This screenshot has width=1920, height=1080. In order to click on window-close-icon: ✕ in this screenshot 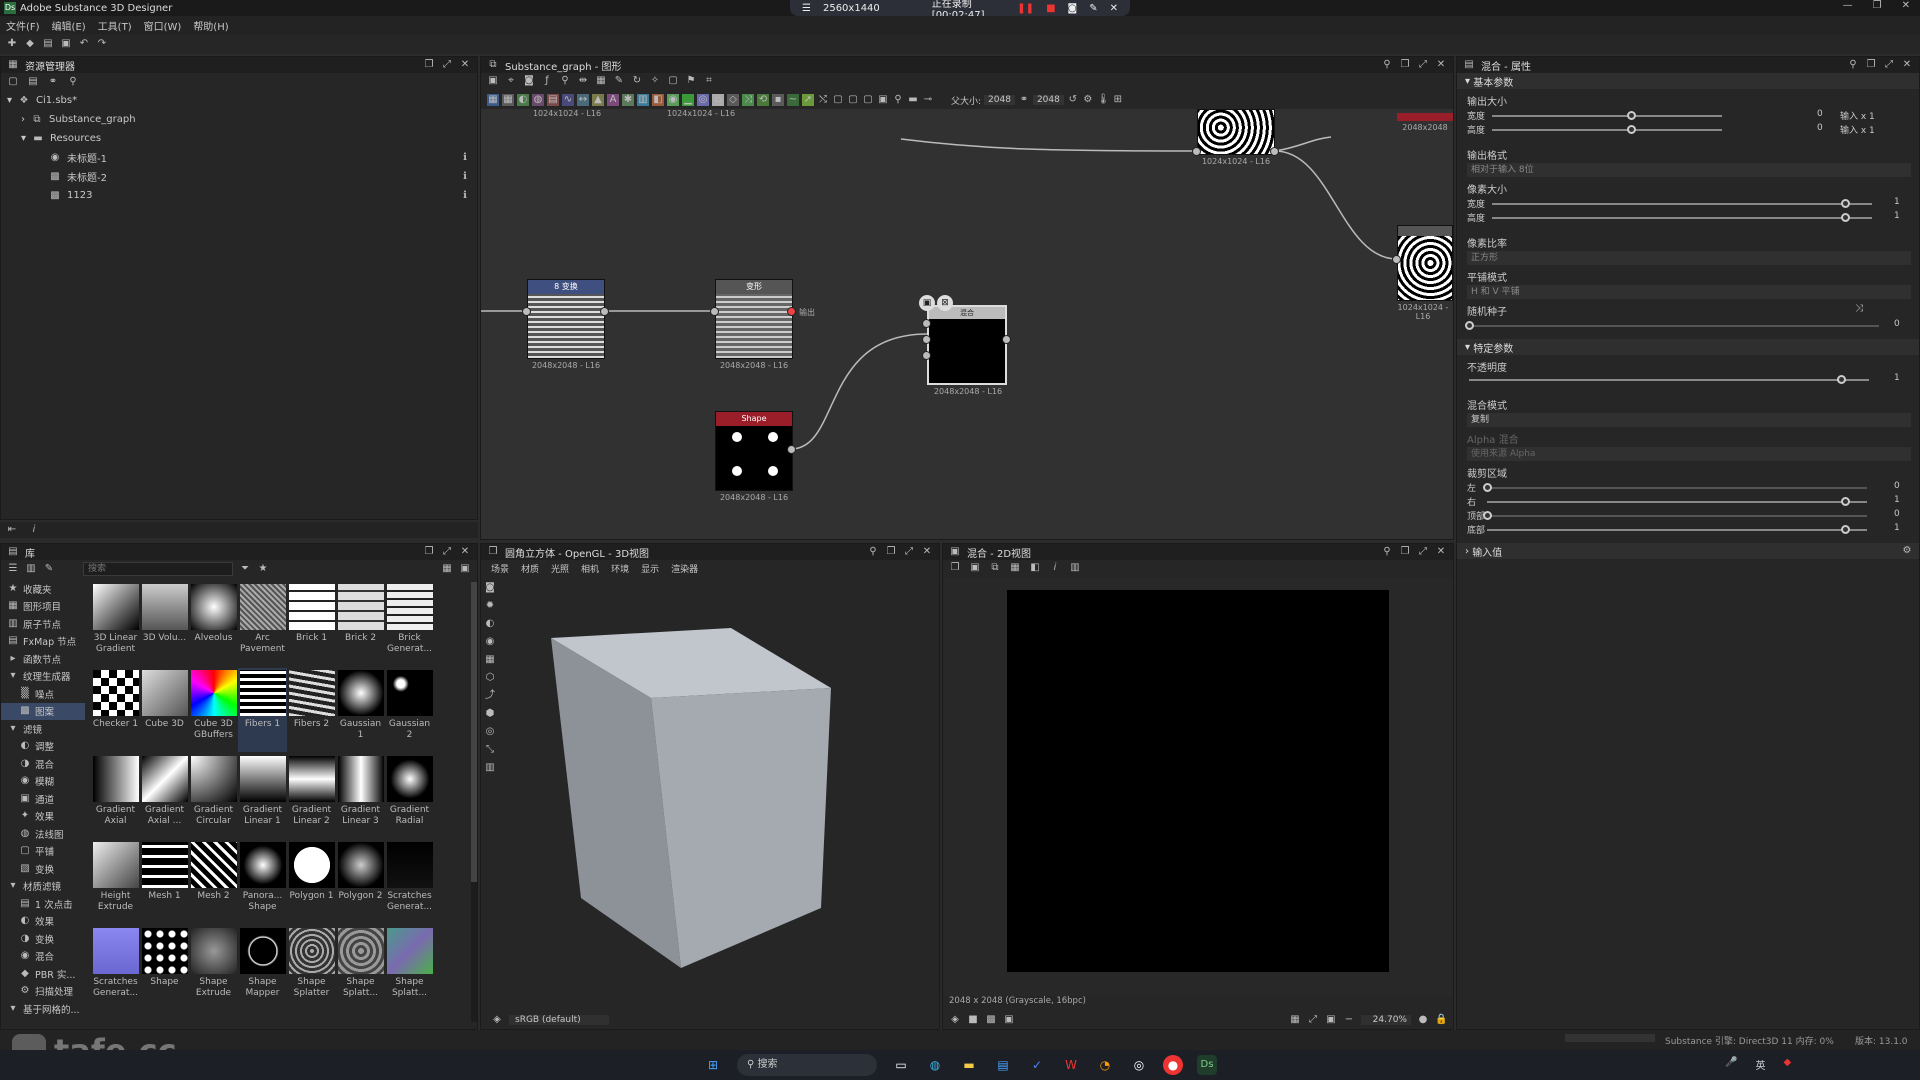, I will do `click(1906, 8)`.